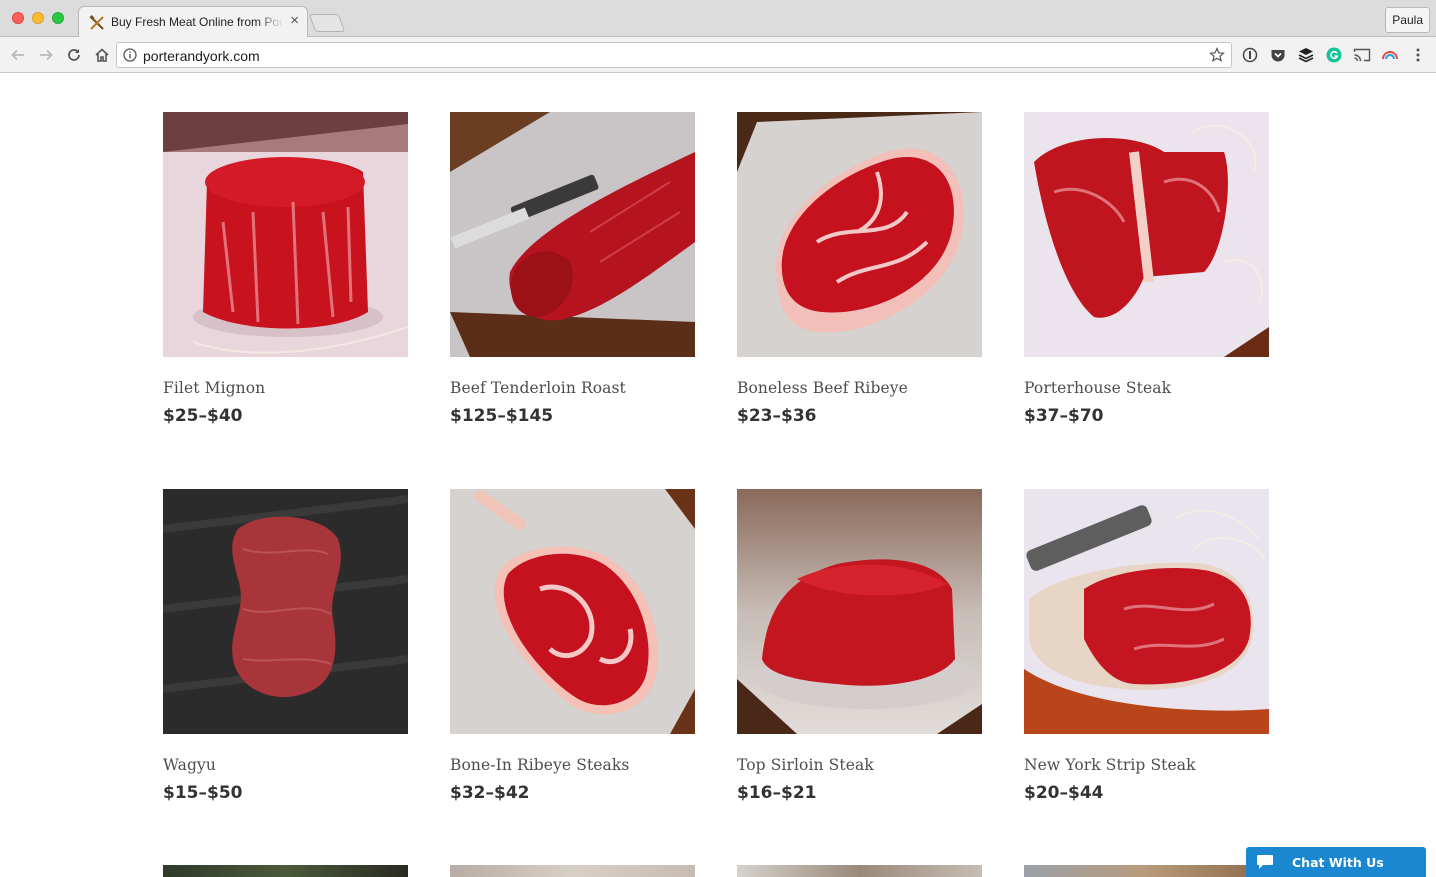 The width and height of the screenshot is (1436, 877). What do you see at coordinates (46, 55) in the screenshot?
I see `forward-arrow-icon` at bounding box center [46, 55].